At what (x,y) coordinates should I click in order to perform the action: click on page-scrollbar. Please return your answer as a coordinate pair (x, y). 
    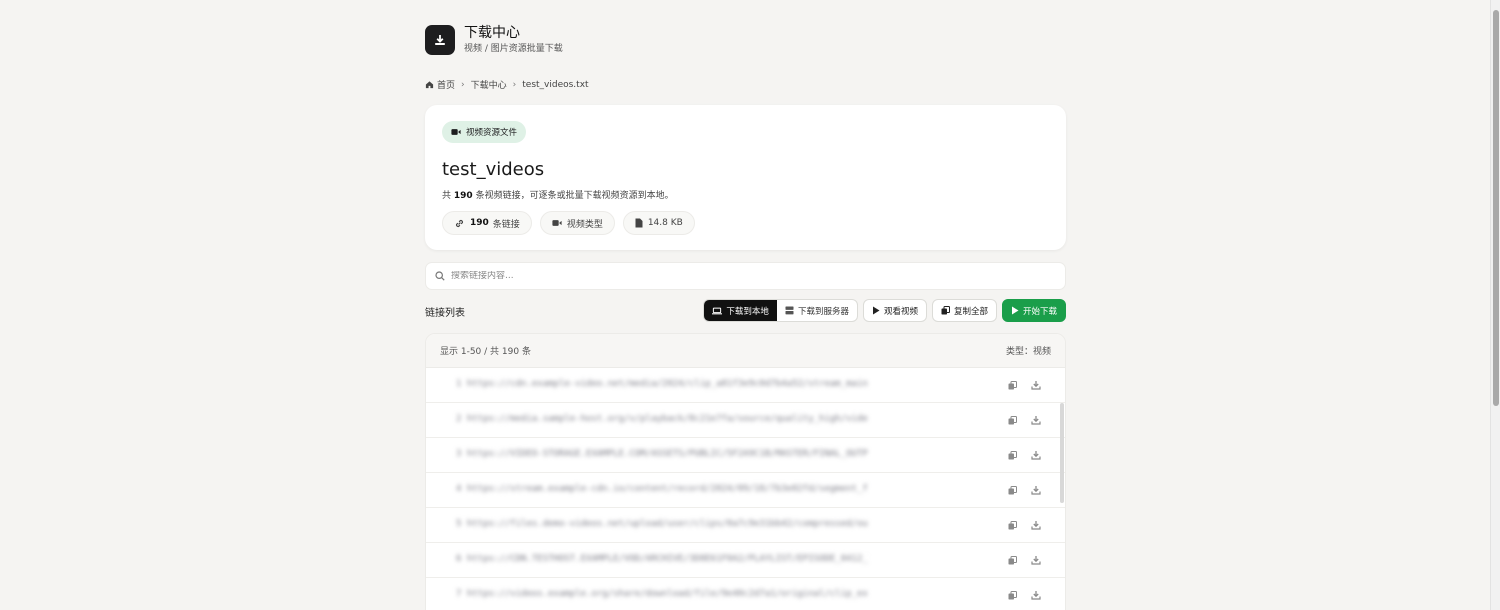
    Looking at the image, I should click on (1495, 305).